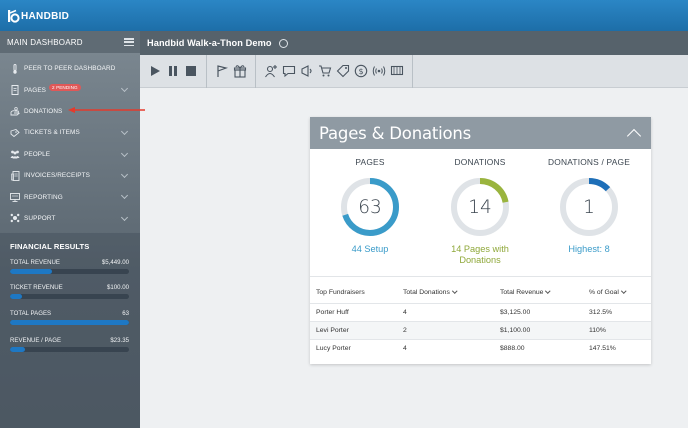 The height and width of the screenshot is (428, 688). What do you see at coordinates (70, 89) in the screenshot?
I see `sidebar-item-pages: PAGES 2 PENDING` at bounding box center [70, 89].